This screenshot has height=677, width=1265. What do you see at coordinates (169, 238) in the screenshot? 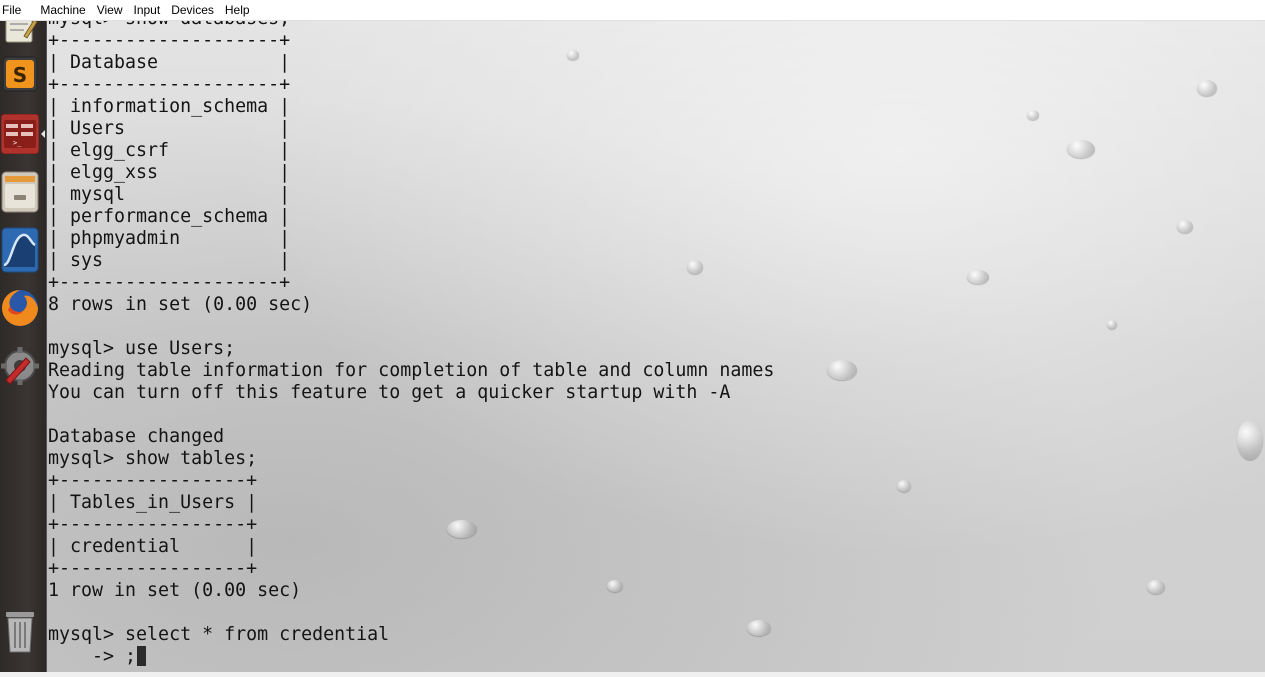
I see `terminal-line: | phpmyadmin |` at bounding box center [169, 238].